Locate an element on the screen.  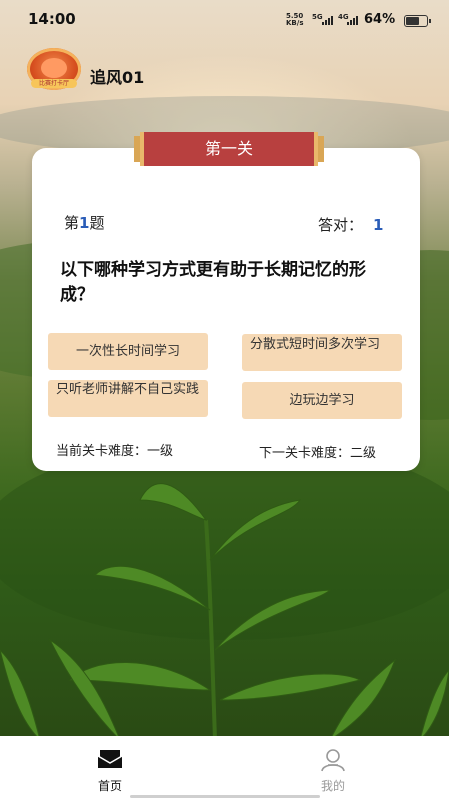
signal-bars-icon is located at coordinates (327, 20).